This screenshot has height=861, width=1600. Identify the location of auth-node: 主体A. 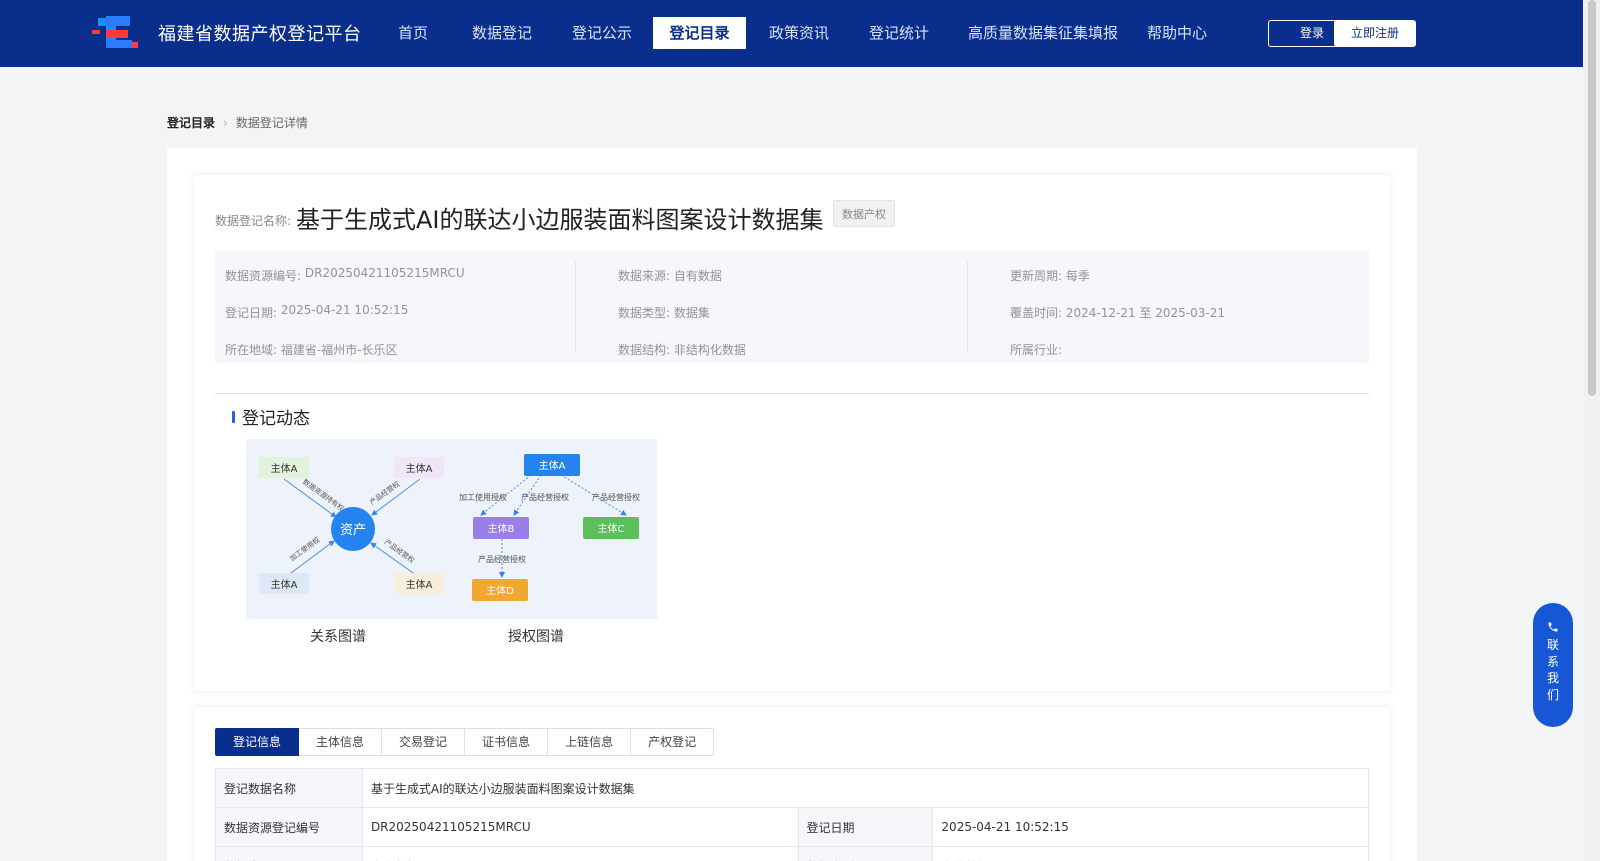
(552, 466).